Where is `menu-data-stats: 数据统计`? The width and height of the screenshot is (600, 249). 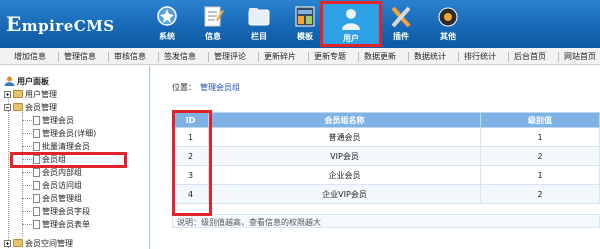
menu-data-stats: 数据统计 is located at coordinates (430, 56).